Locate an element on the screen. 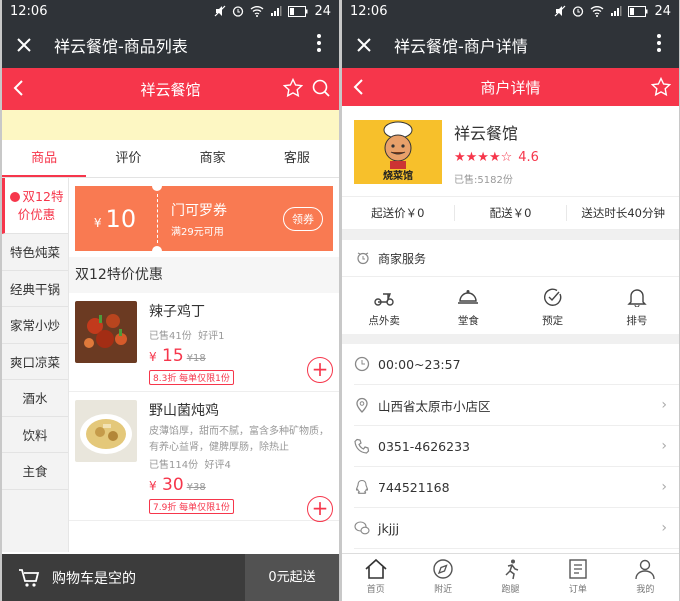 The width and height of the screenshot is (680, 601). delivery-time: 送达时长40分钟 is located at coordinates (623, 213).